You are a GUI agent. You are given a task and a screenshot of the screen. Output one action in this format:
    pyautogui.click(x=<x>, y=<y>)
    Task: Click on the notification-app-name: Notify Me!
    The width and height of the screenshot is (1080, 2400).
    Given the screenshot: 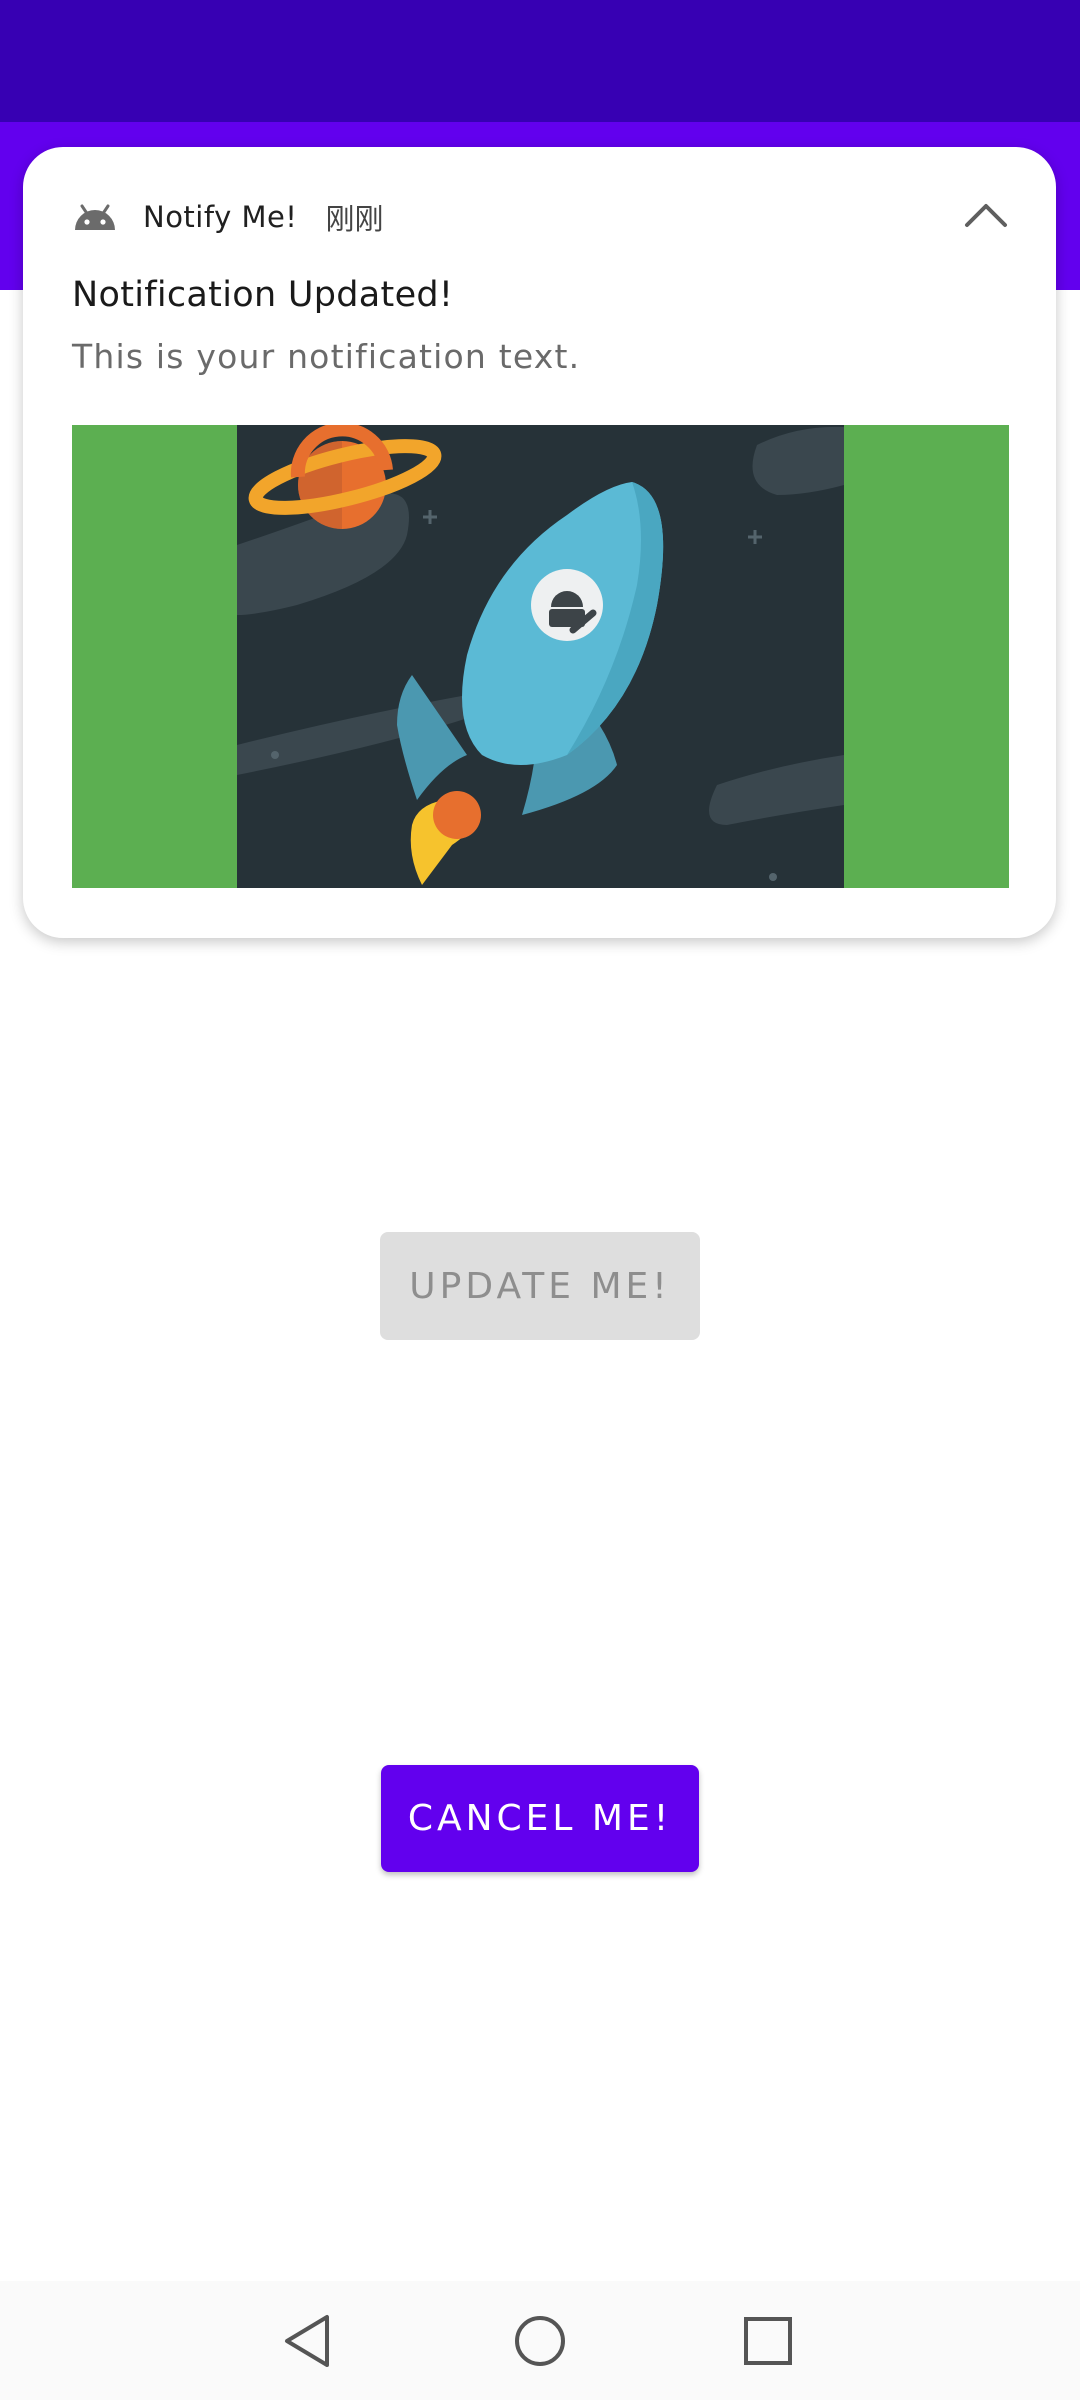 What is the action you would take?
    pyautogui.click(x=220, y=217)
    